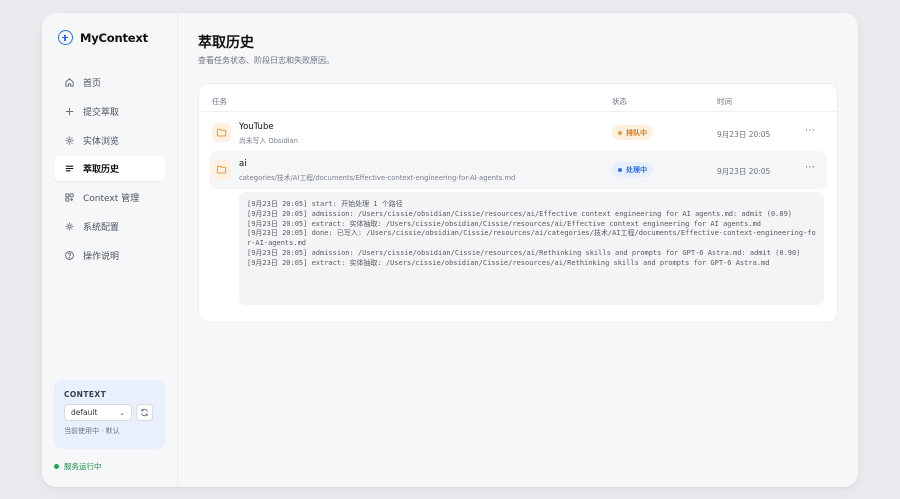 The height and width of the screenshot is (499, 900). What do you see at coordinates (92, 431) in the screenshot?
I see `context-note: 当前使用中 · 默认` at bounding box center [92, 431].